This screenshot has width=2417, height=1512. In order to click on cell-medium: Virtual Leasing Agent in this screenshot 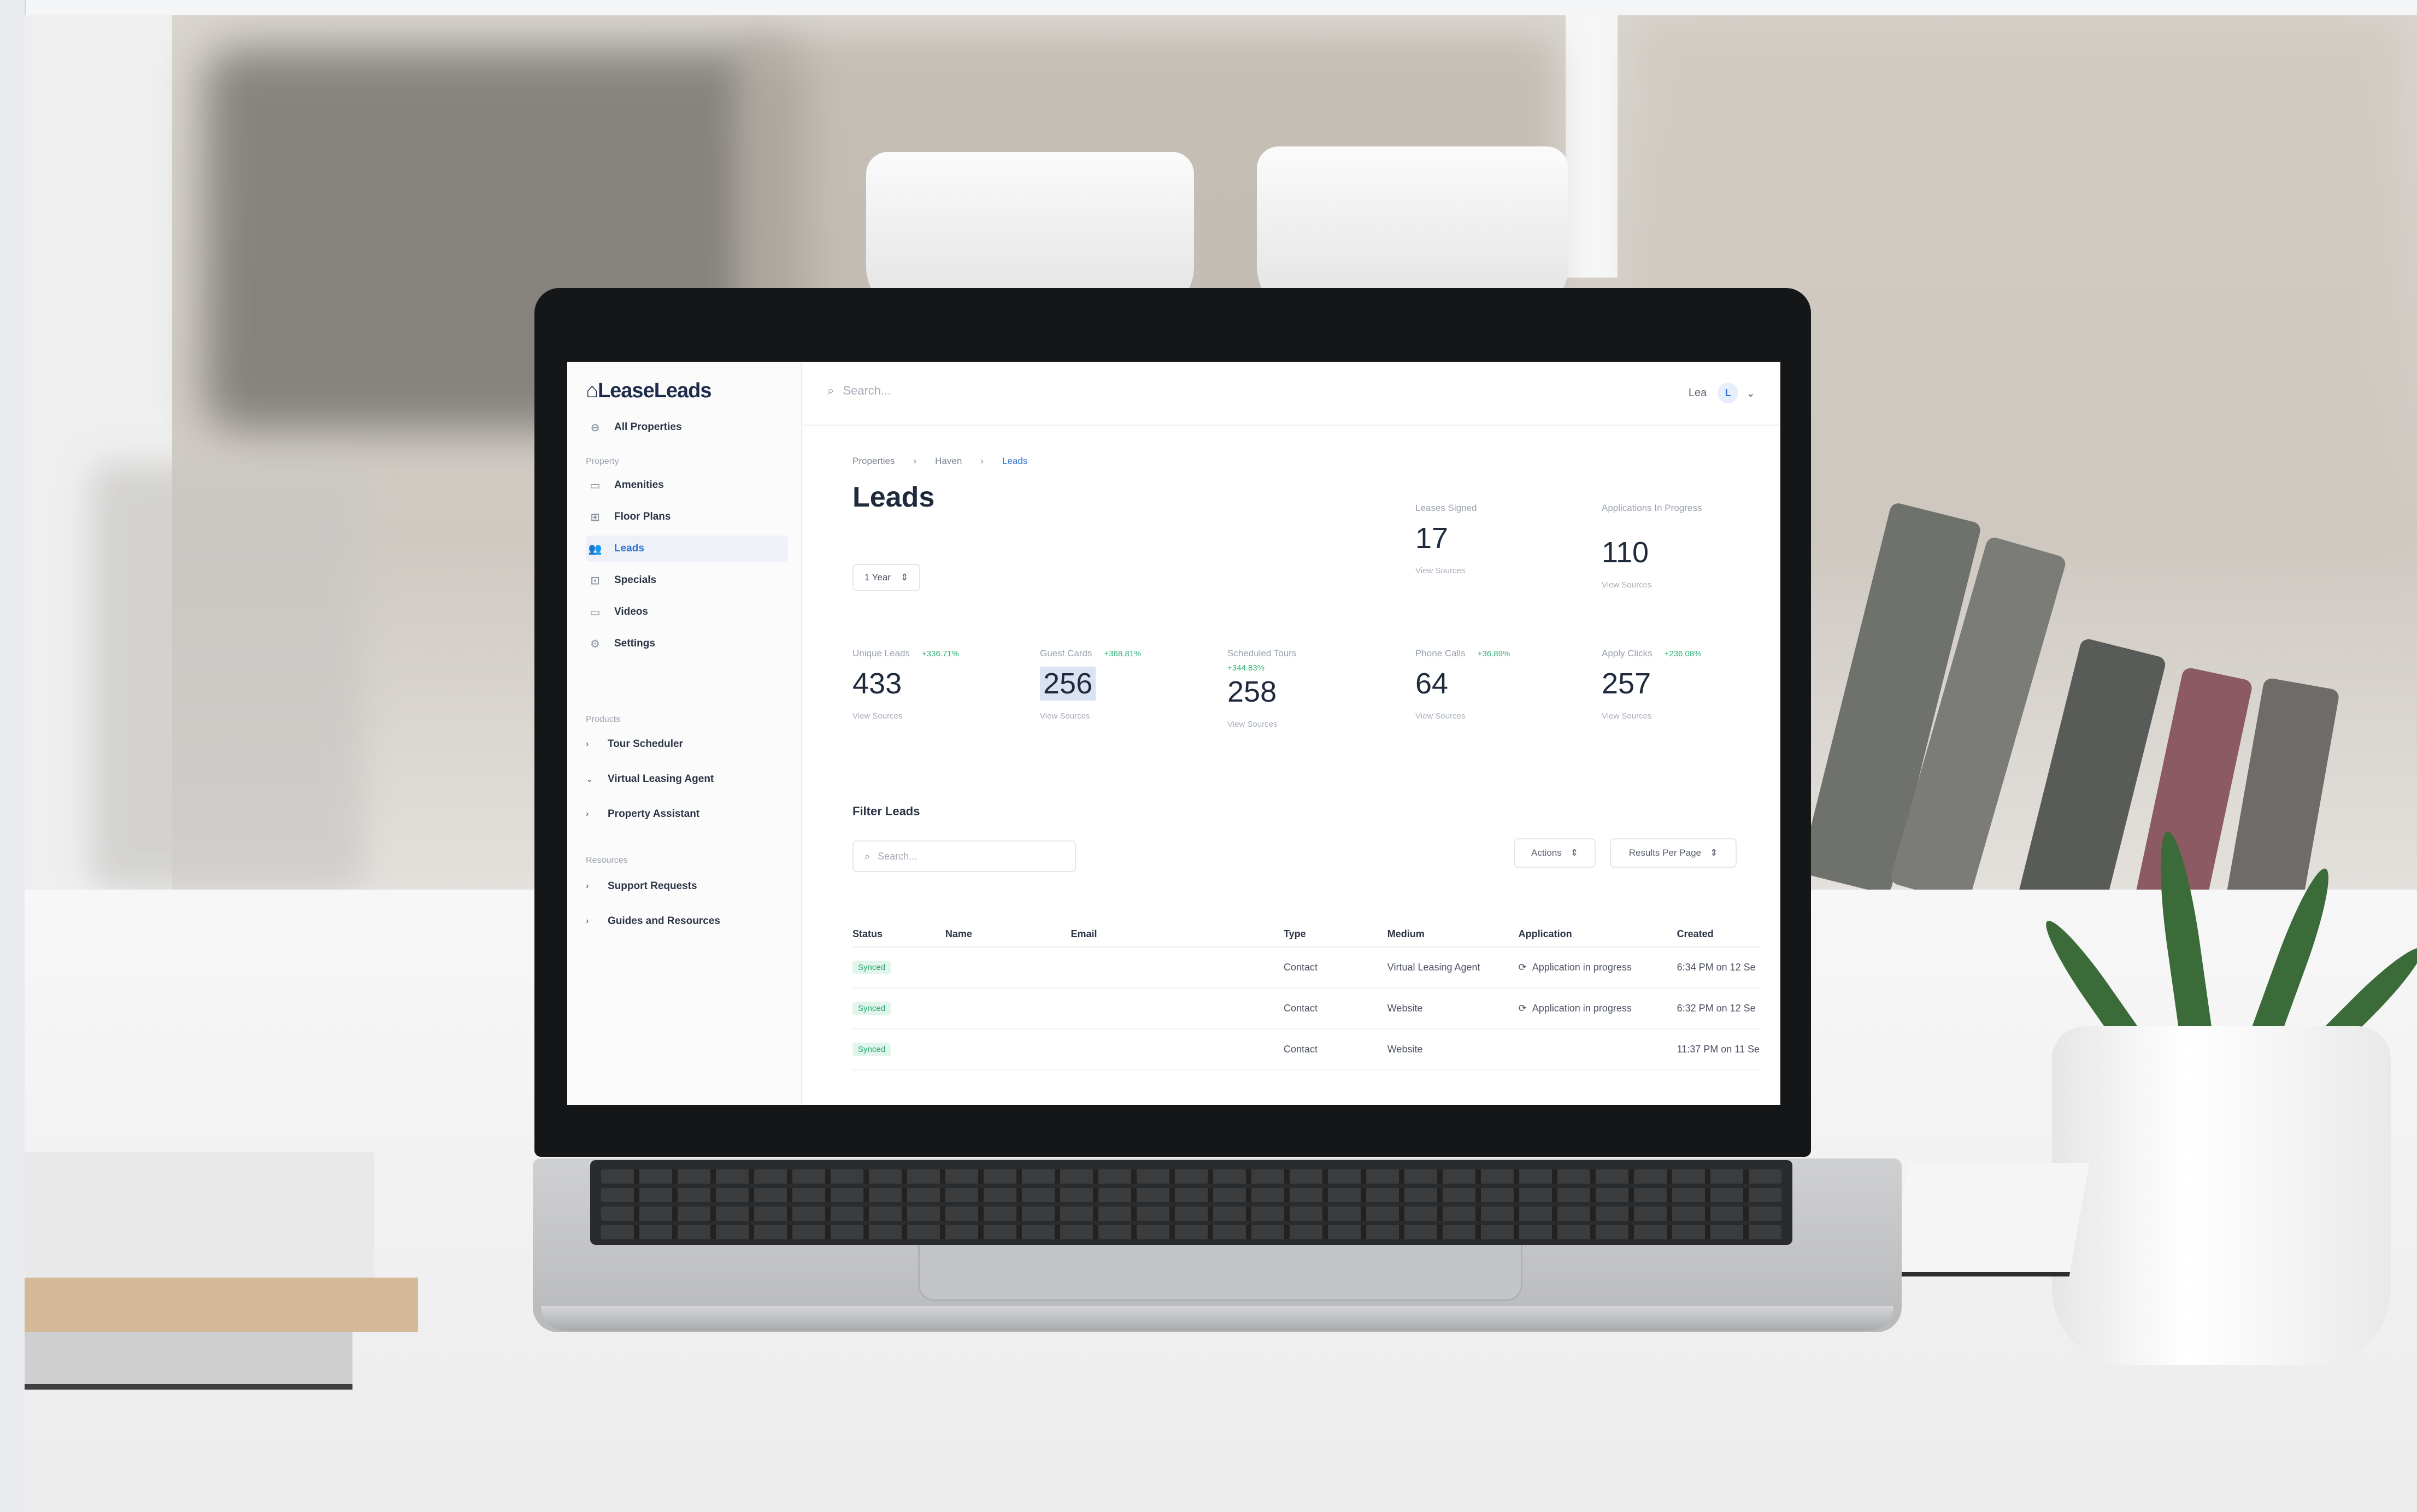, I will do `click(1453, 968)`.